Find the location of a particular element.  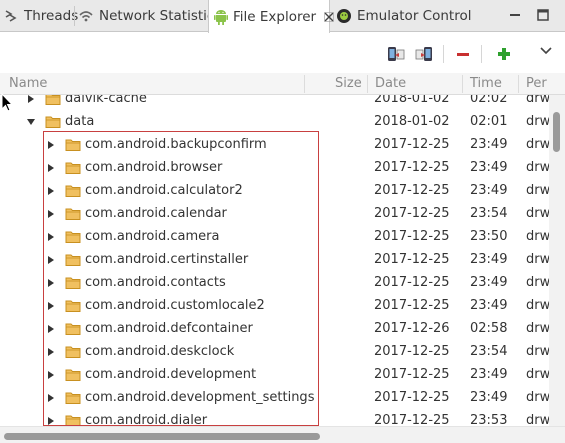

new-folder-icon is located at coordinates (504, 54).